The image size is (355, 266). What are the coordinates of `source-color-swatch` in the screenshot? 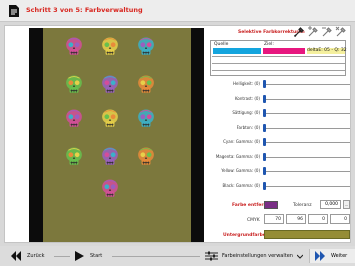 It's located at (237, 51).